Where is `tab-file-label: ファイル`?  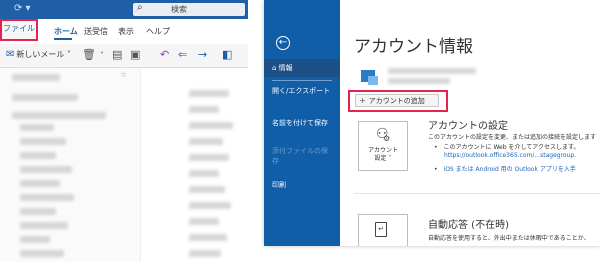
tab-file-label: ファイル is located at coordinates (19, 28).